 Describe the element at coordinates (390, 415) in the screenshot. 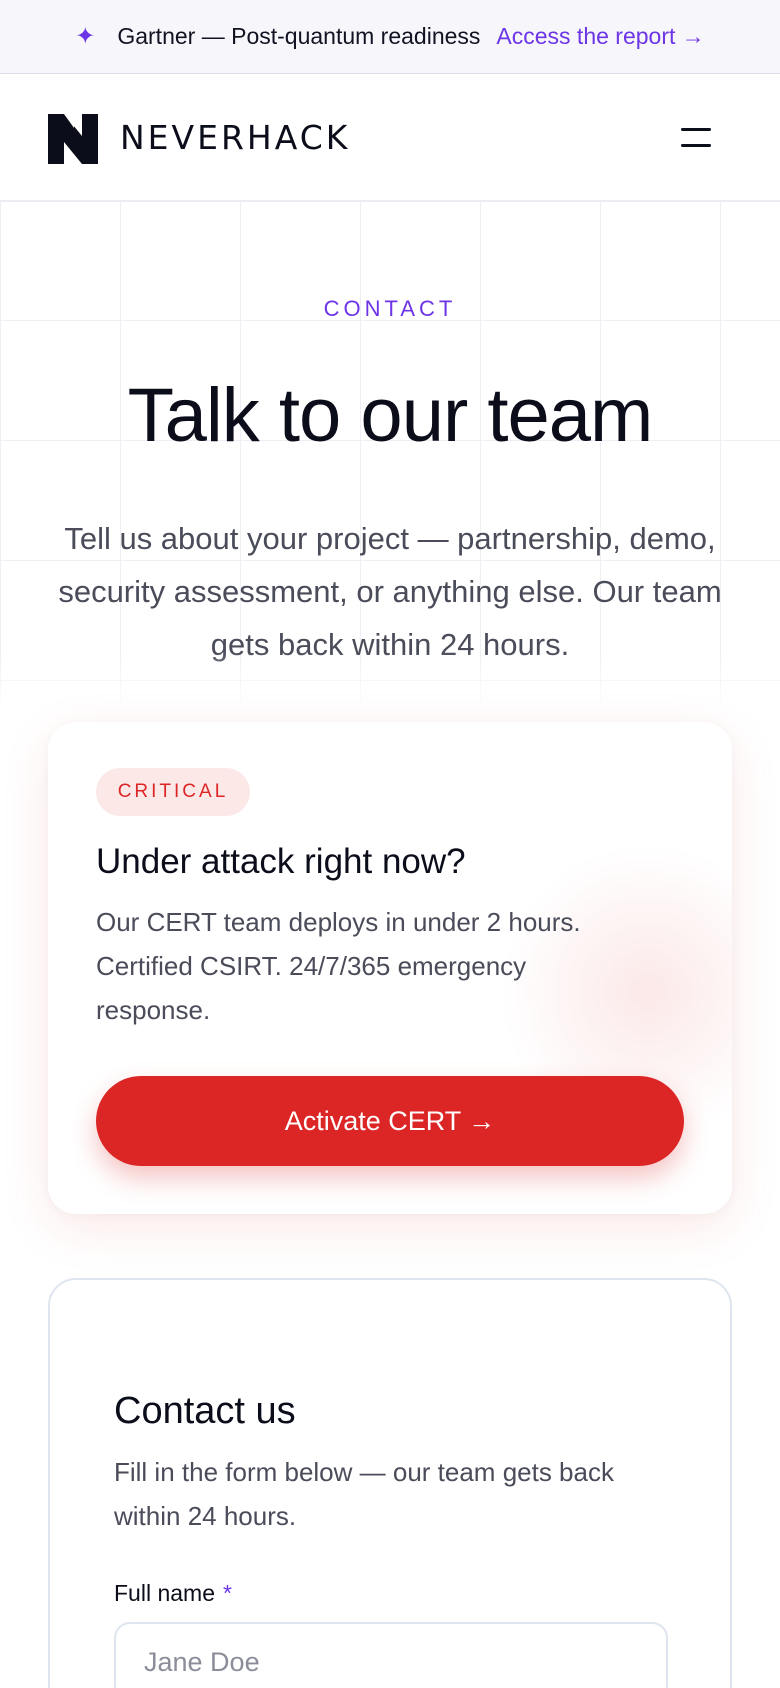

I see `page-title: Talk to our team` at that location.